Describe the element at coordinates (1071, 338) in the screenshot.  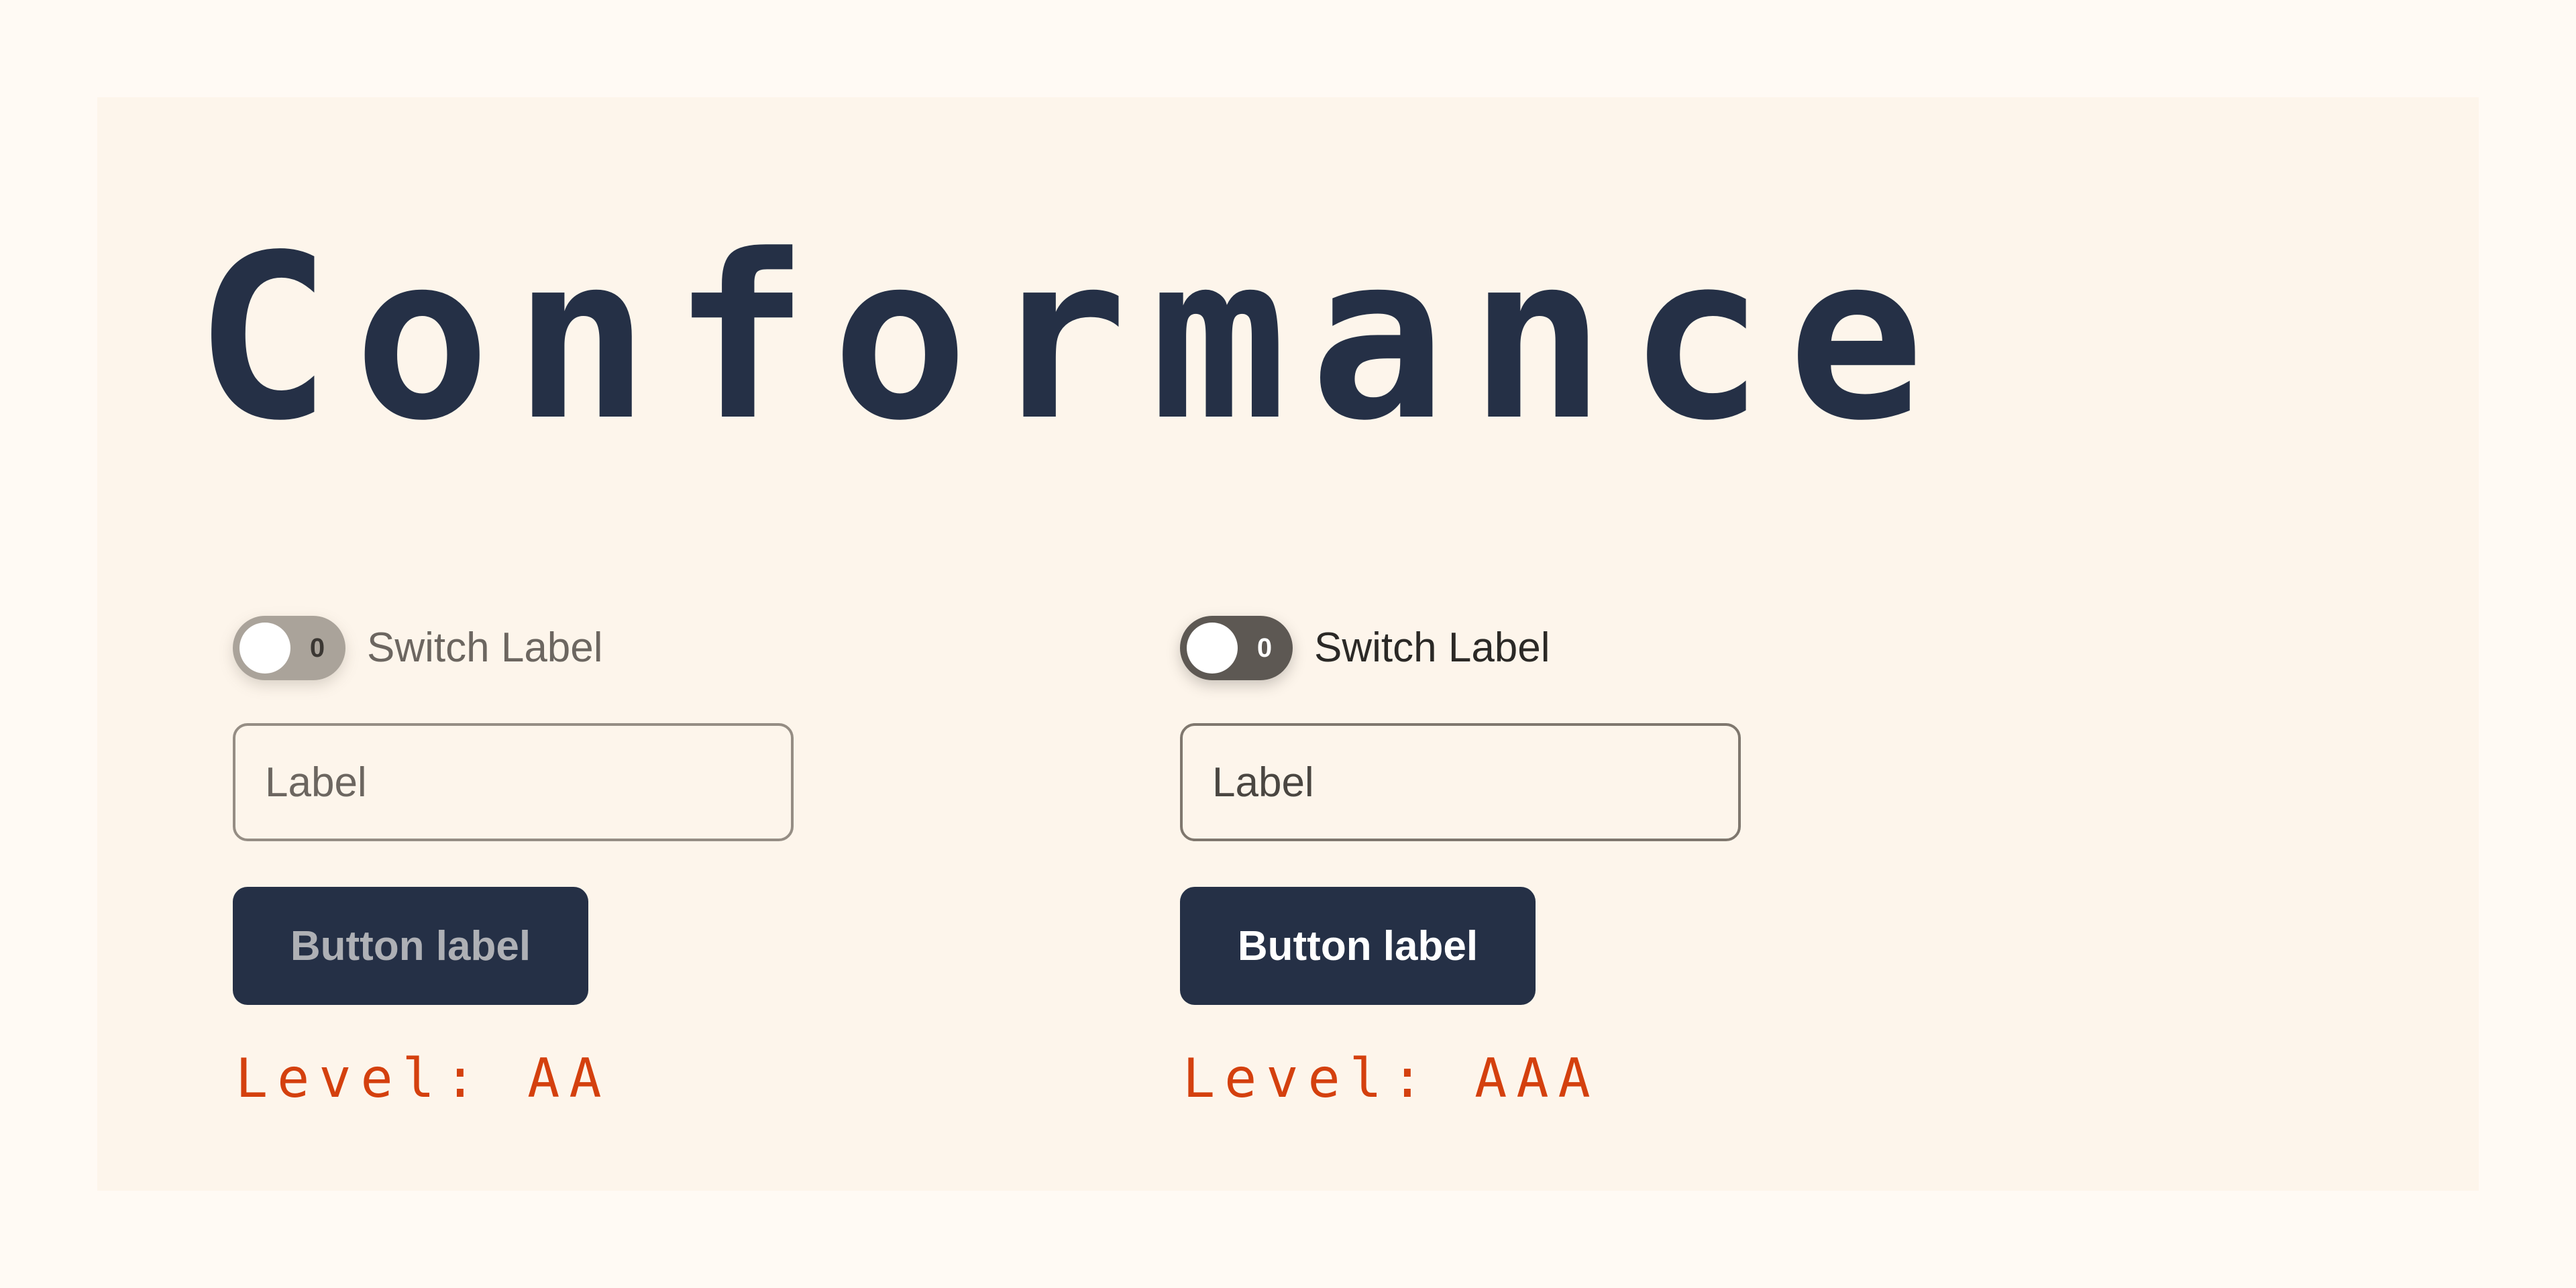
I see `page-title: Conformance` at that location.